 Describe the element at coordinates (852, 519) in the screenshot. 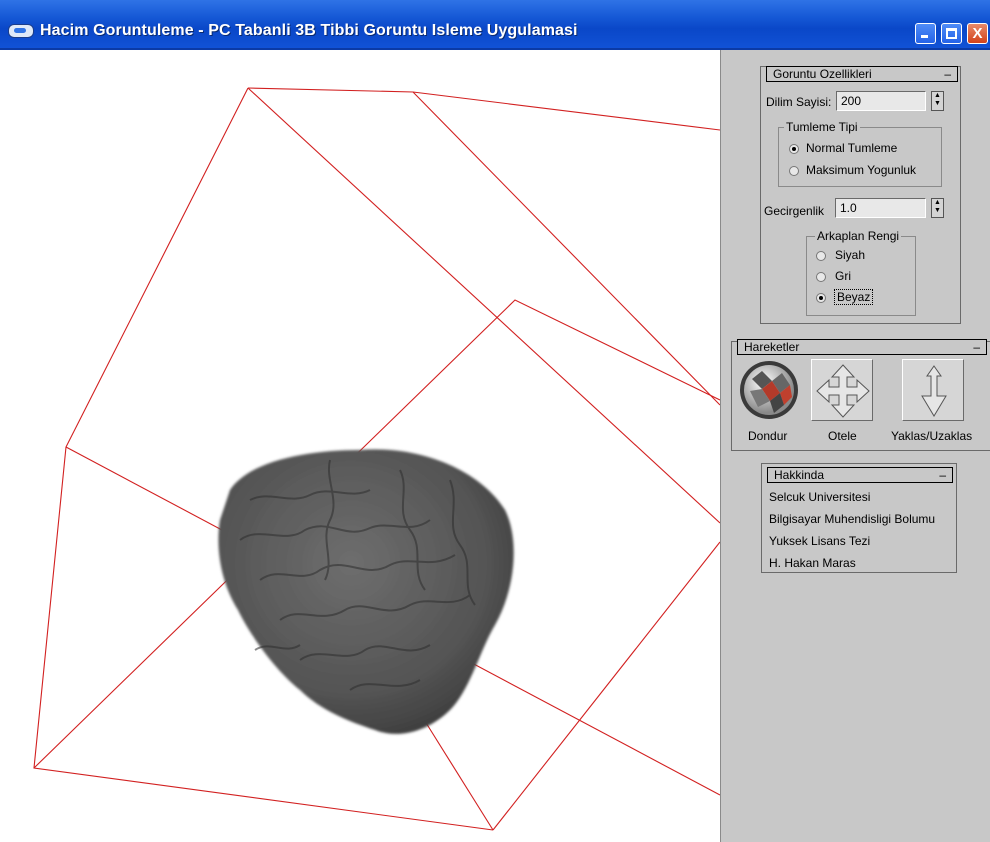

I see `about-line: Bilgisayar Muhendisligi Bolumu` at that location.